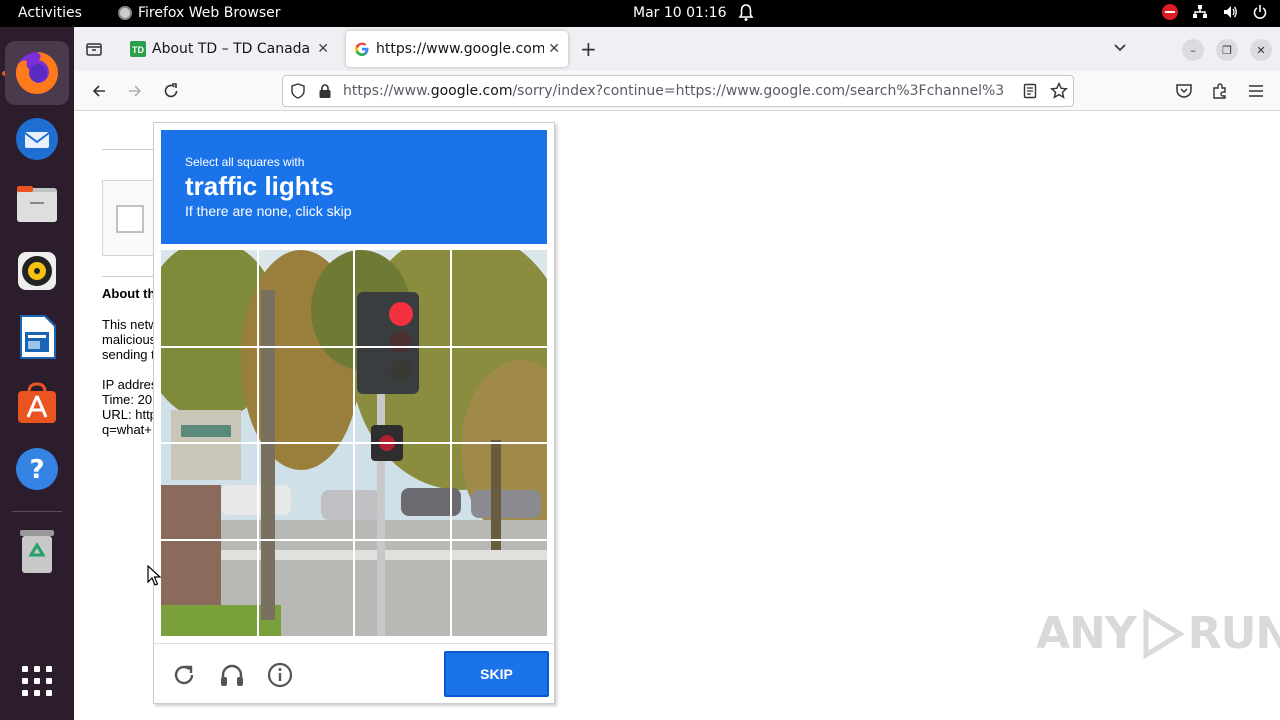  I want to click on dock-trash, so click(37, 551).